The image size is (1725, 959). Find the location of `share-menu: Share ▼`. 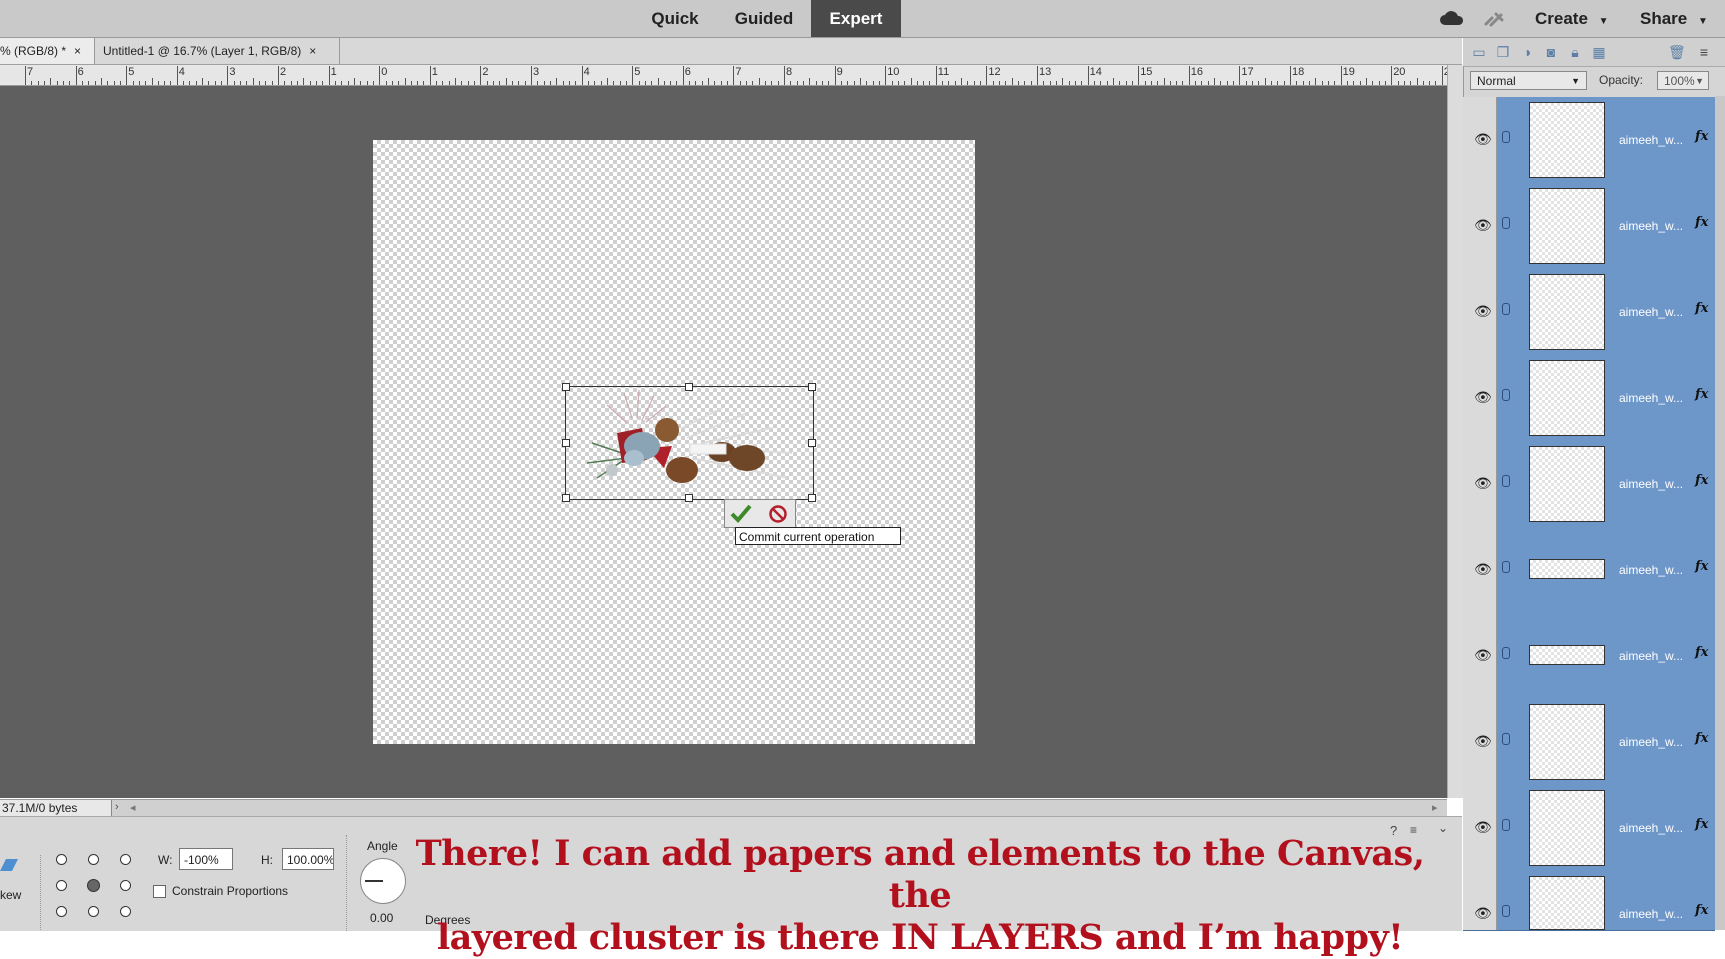

share-menu: Share ▼ is located at coordinates (1674, 18).